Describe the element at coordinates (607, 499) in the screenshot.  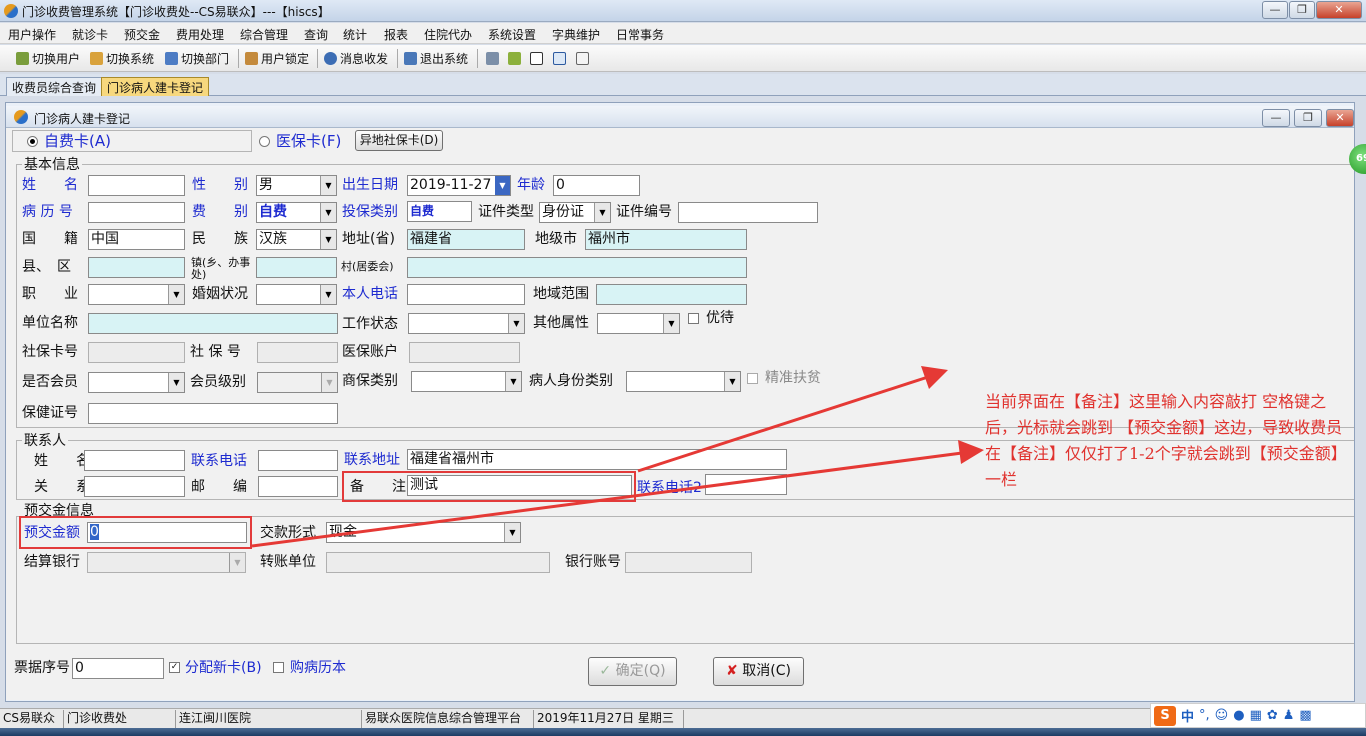
I see `arrow-to-deposit` at that location.